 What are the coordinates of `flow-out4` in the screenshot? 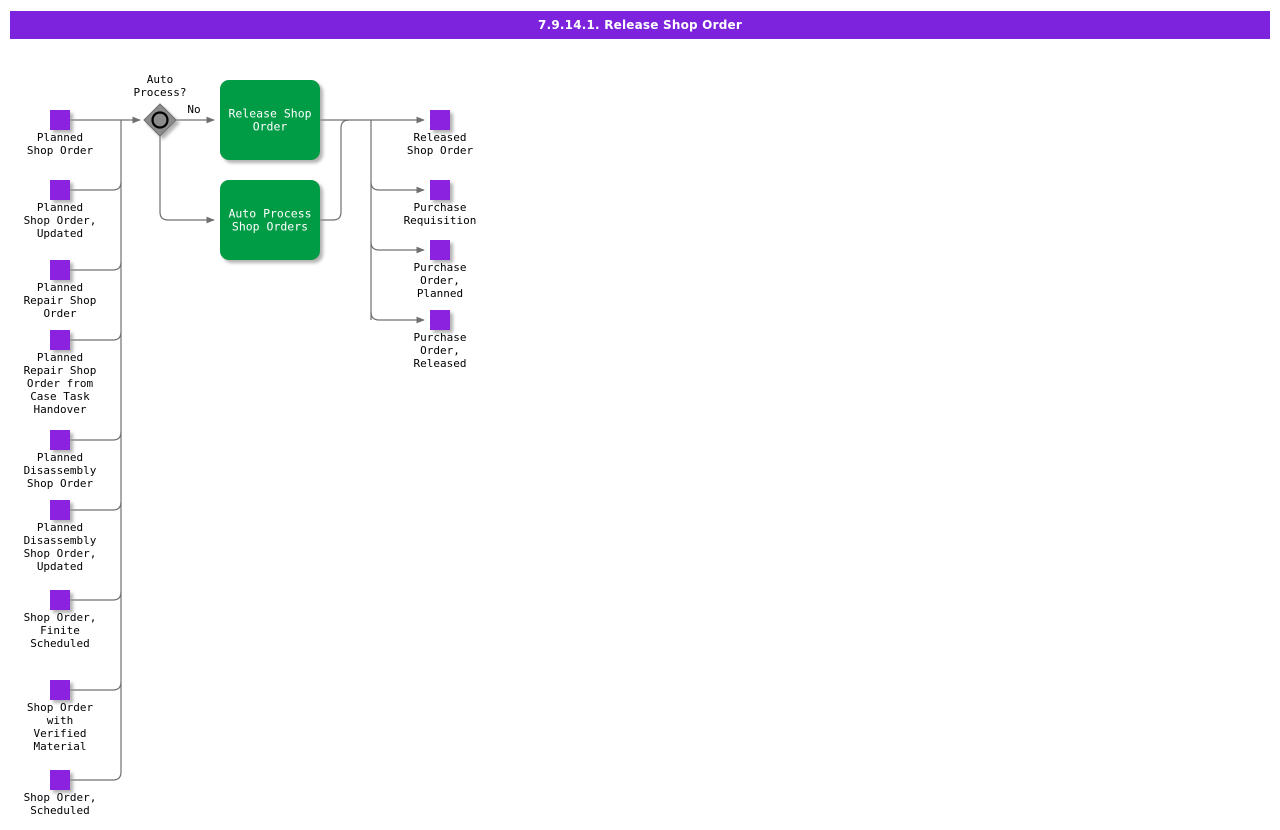 It's located at (397, 317).